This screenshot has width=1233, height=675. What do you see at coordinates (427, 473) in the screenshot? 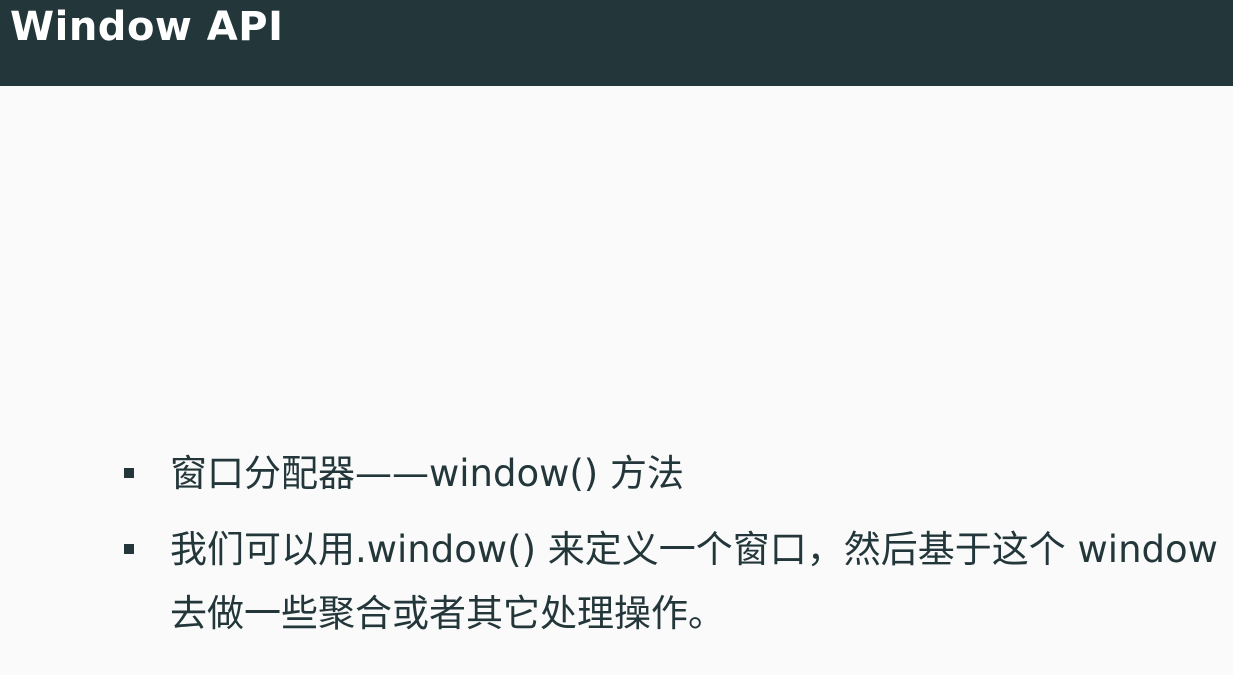
I see `bullet-text: 窗口分配器——window() 方法` at bounding box center [427, 473].